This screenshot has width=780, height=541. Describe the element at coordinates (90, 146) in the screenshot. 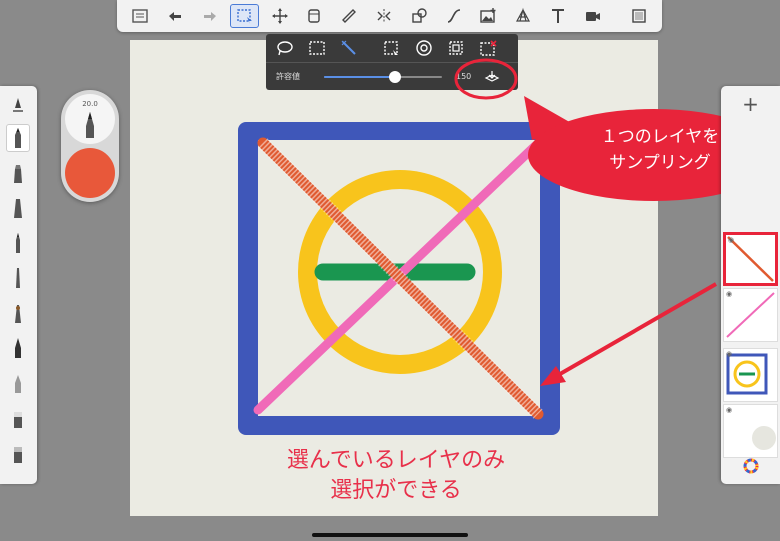

I see `brush-puck: 20.0` at that location.